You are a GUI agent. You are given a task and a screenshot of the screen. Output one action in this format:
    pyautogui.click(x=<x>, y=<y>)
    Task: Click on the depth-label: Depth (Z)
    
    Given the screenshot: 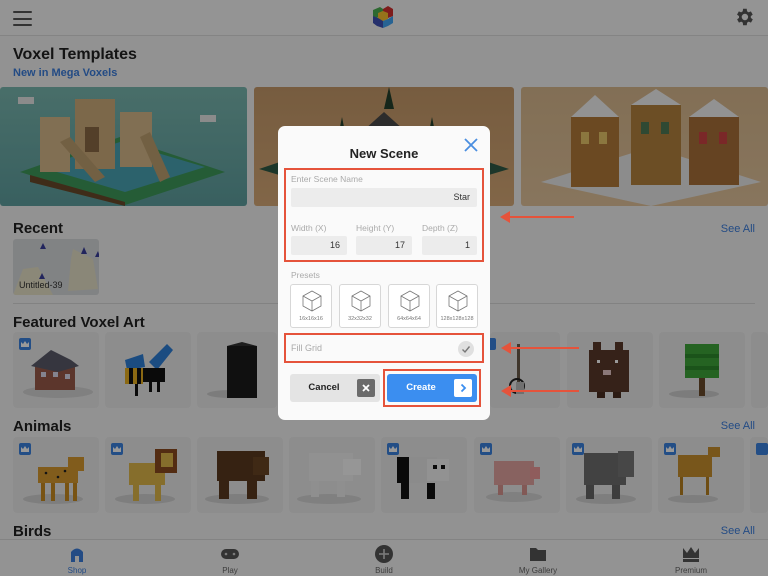 What is the action you would take?
    pyautogui.click(x=440, y=228)
    